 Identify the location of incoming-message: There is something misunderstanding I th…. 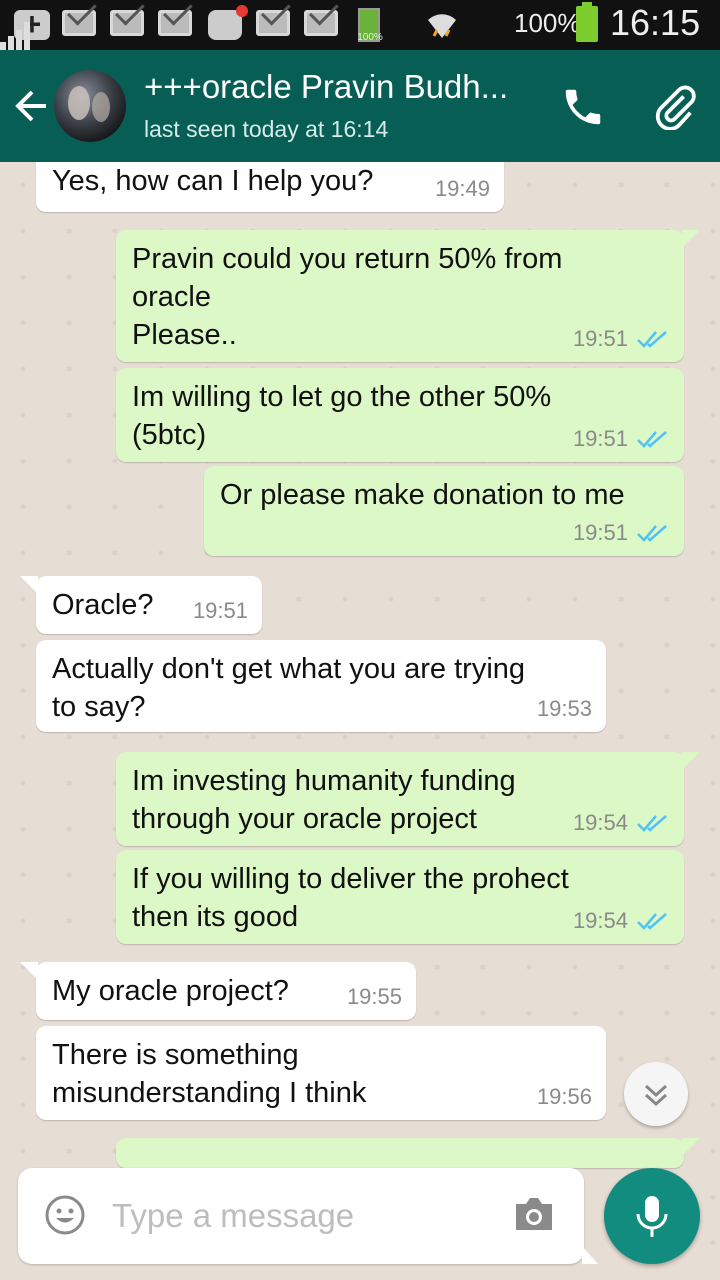
(321, 1073).